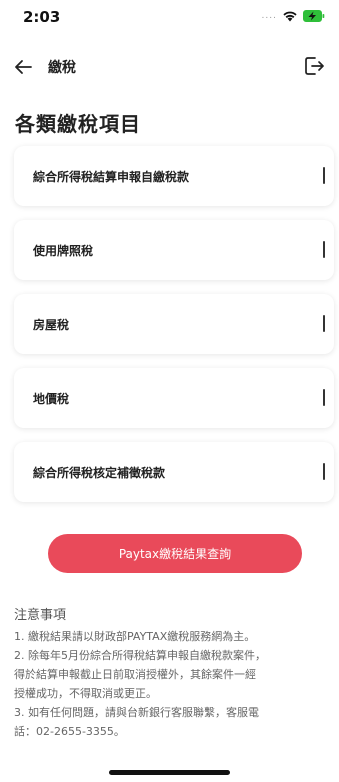 This screenshot has height=782, width=339. What do you see at coordinates (174, 398) in the screenshot?
I see `tax-item-land-value-tax: 地價稅` at bounding box center [174, 398].